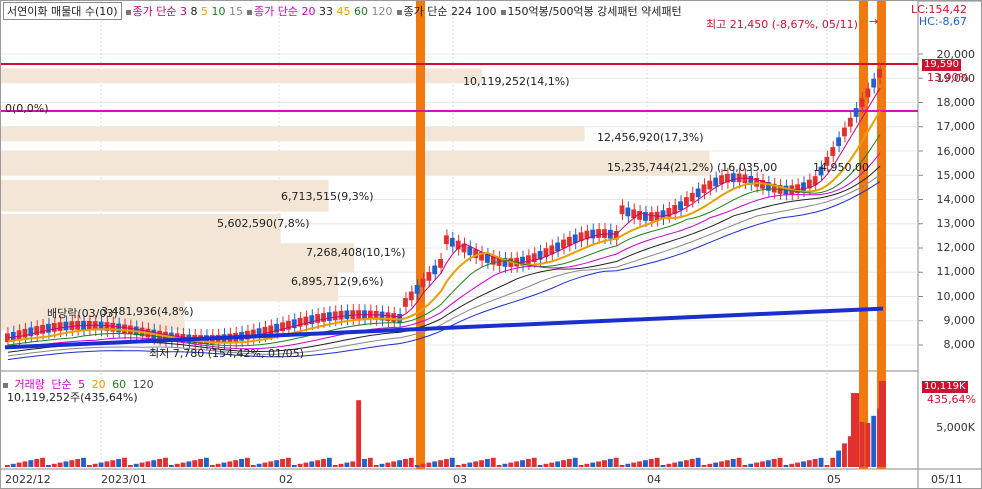 Image resolution: width=982 pixels, height=489 pixels. What do you see at coordinates (425, 11) in the screenshot?
I see `ma-group-c-label: 종가 단순` at bounding box center [425, 11].